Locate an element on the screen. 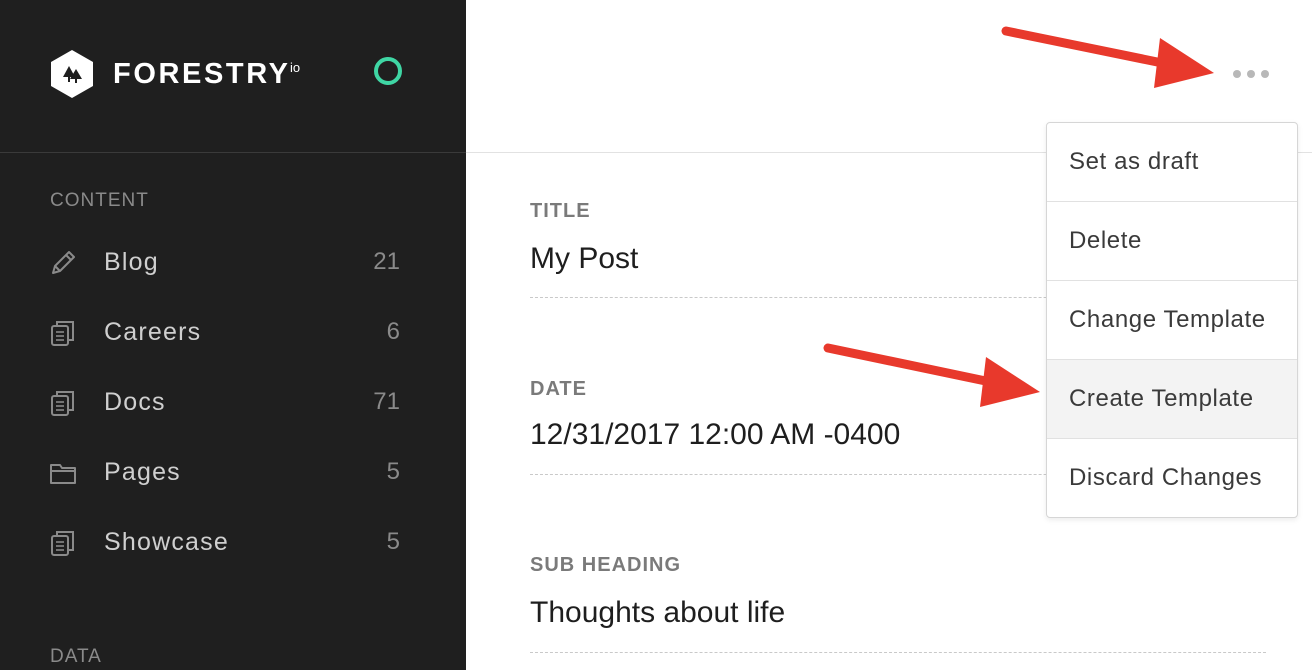 The width and height of the screenshot is (1312, 670). menu-item-label: Discard Changes is located at coordinates (1166, 477).